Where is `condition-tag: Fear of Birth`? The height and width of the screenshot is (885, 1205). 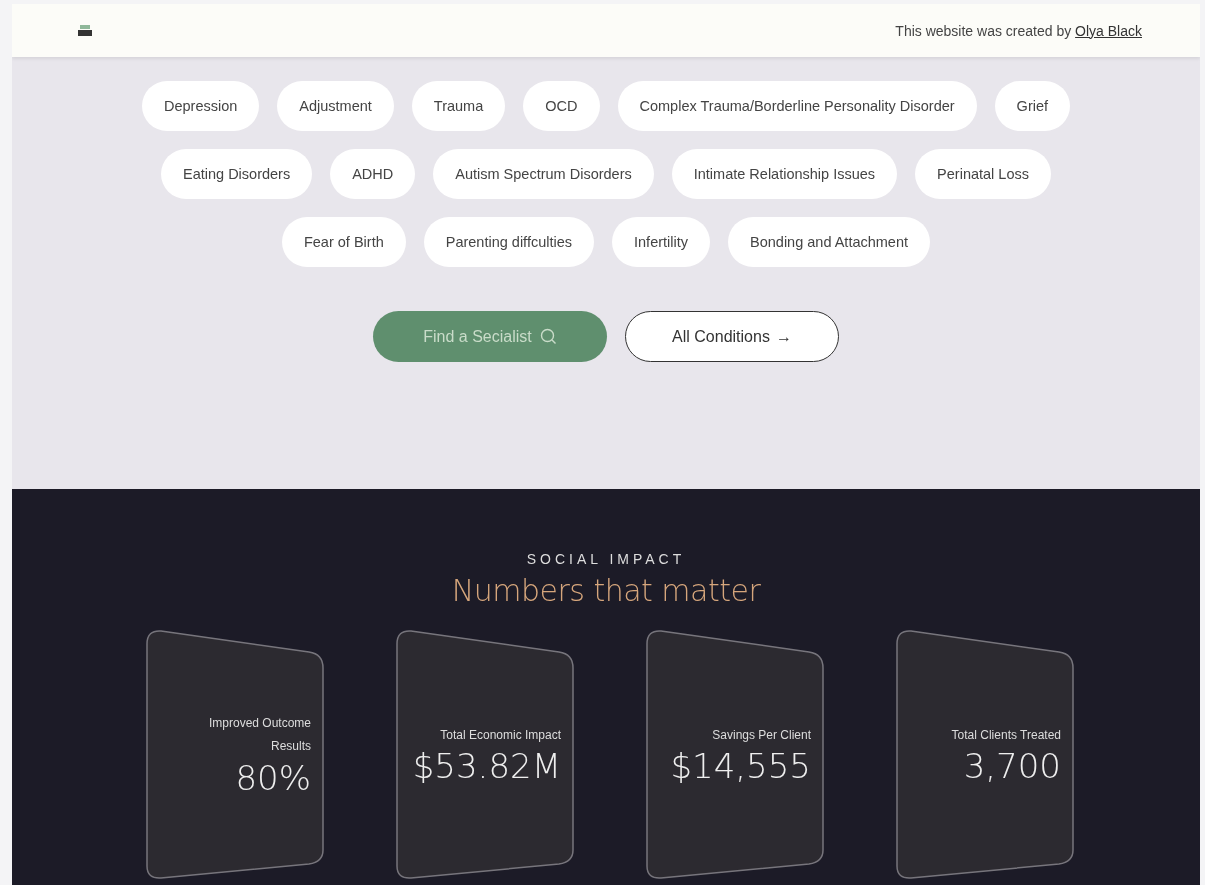
condition-tag: Fear of Birth is located at coordinates (343, 242).